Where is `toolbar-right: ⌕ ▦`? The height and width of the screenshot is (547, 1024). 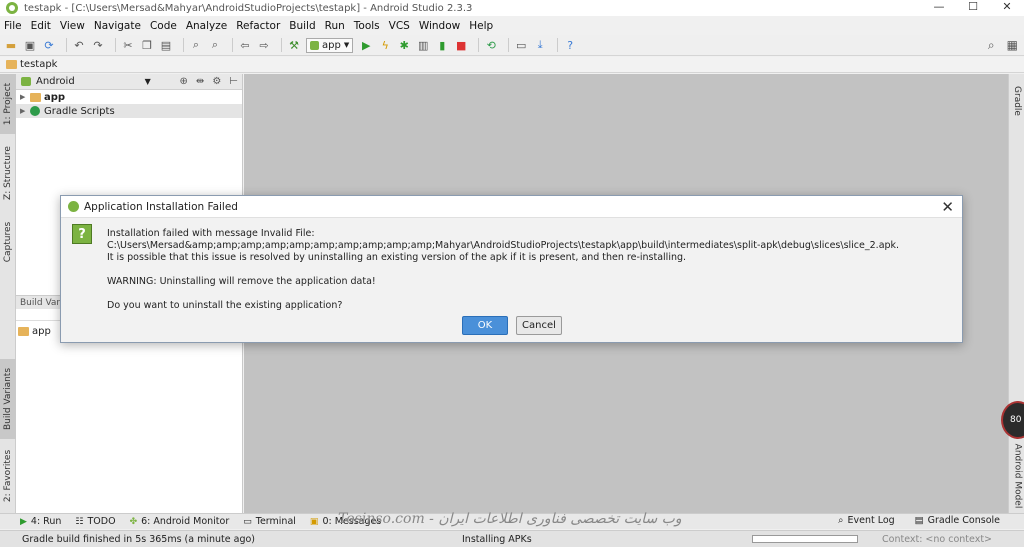 toolbar-right: ⌕ ▦ is located at coordinates (1003, 45).